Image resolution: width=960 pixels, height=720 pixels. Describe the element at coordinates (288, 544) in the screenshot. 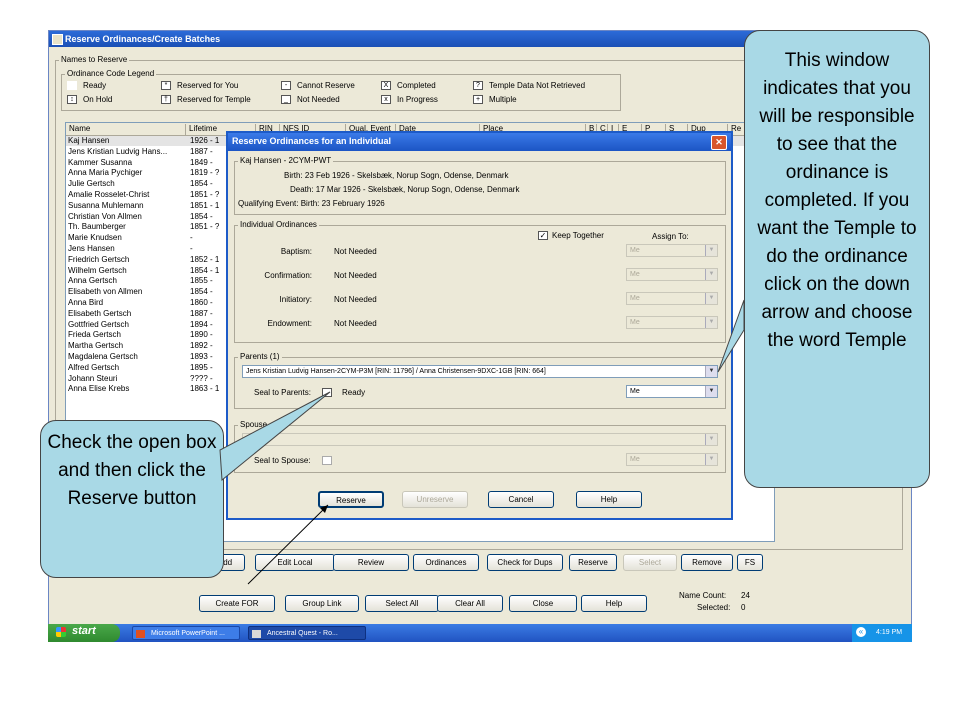

I see `arrow-line` at that location.